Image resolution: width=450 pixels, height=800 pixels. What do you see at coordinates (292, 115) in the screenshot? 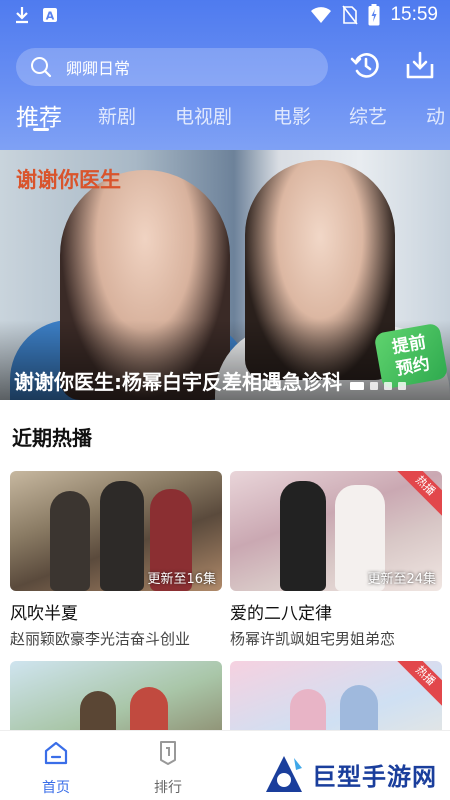
I see `tab-movie: 电影` at bounding box center [292, 115].